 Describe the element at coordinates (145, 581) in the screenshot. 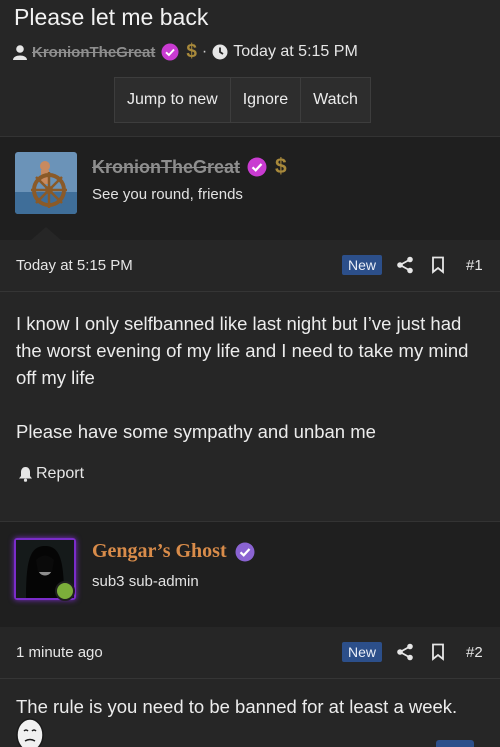

I see `post-2-user-title: sub3 sub-admin` at that location.